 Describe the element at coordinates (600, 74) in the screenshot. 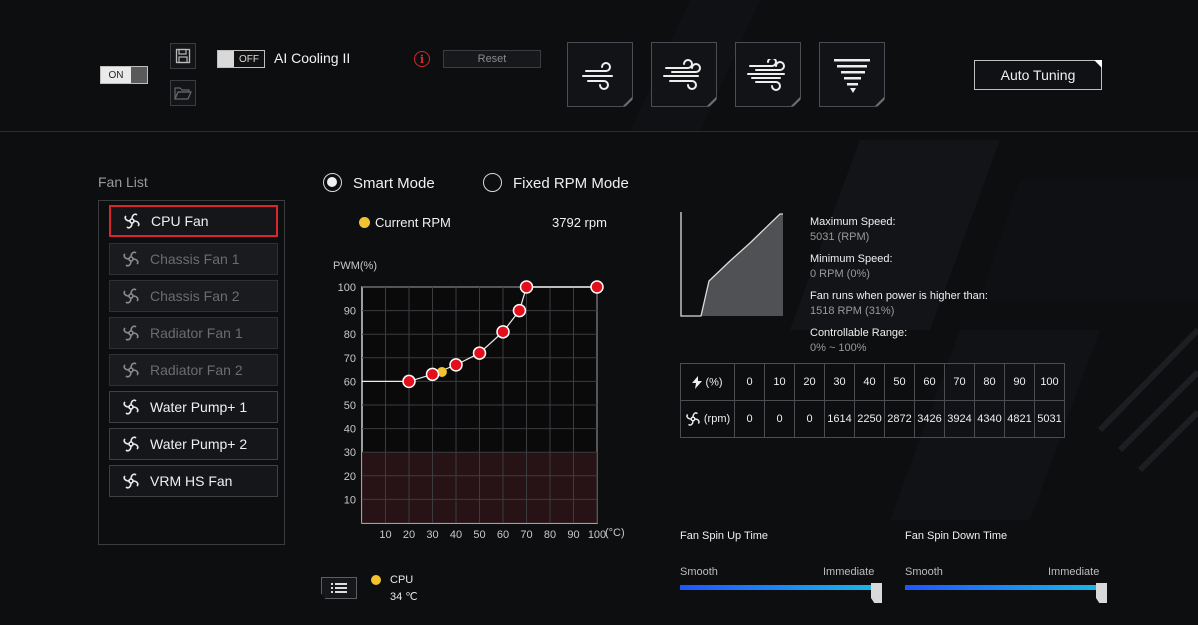

I see `silent-preset-button` at that location.